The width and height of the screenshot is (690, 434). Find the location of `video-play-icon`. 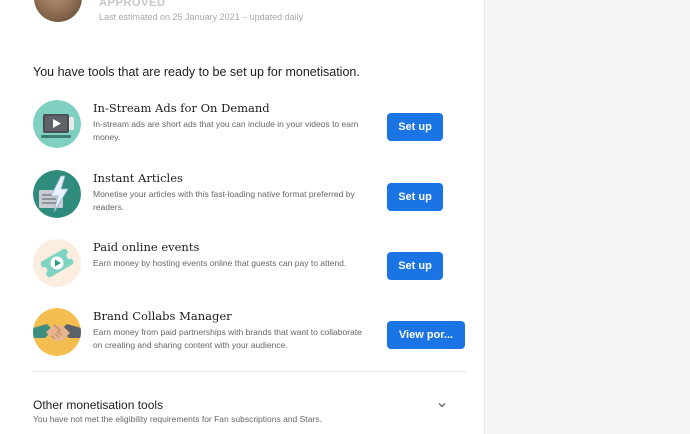

video-play-icon is located at coordinates (57, 124).